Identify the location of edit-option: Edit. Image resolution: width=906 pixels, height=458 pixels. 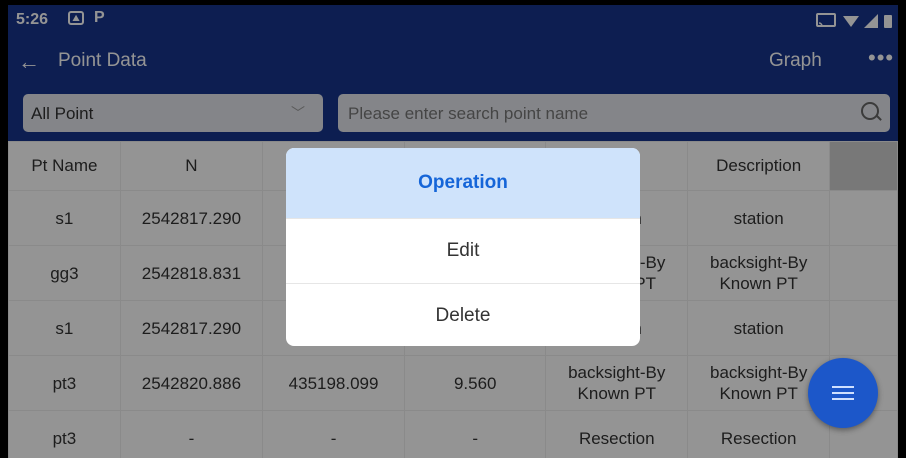
(463, 250).